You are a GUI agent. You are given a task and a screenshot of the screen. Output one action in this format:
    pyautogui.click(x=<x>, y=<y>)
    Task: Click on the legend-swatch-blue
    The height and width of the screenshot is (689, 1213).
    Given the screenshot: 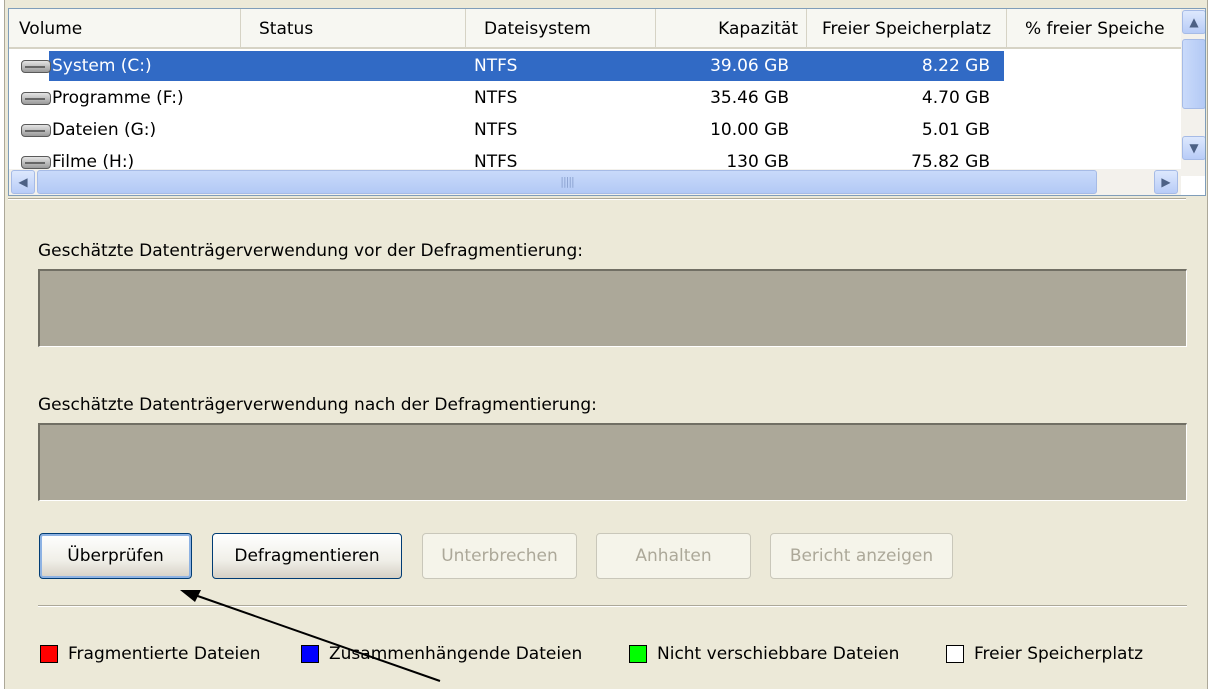 What is the action you would take?
    pyautogui.click(x=310, y=654)
    